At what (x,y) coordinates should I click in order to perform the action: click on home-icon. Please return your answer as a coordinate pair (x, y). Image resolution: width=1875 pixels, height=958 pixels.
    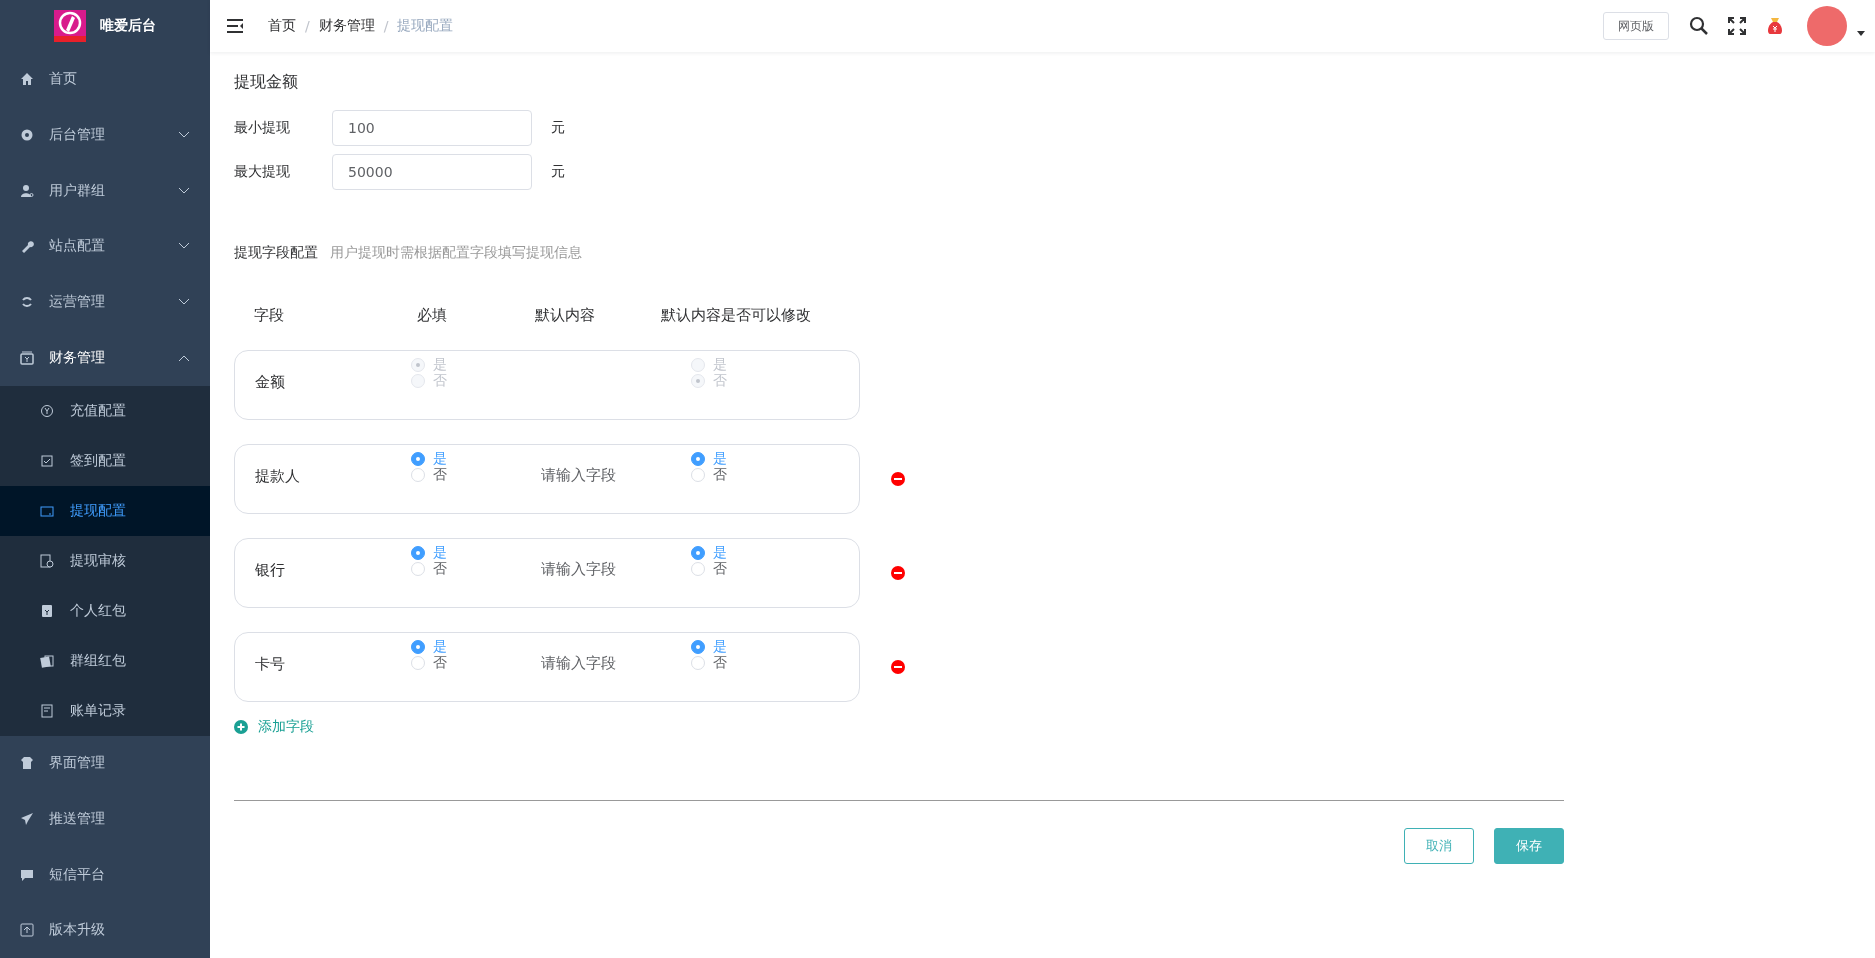
    Looking at the image, I should click on (27, 79).